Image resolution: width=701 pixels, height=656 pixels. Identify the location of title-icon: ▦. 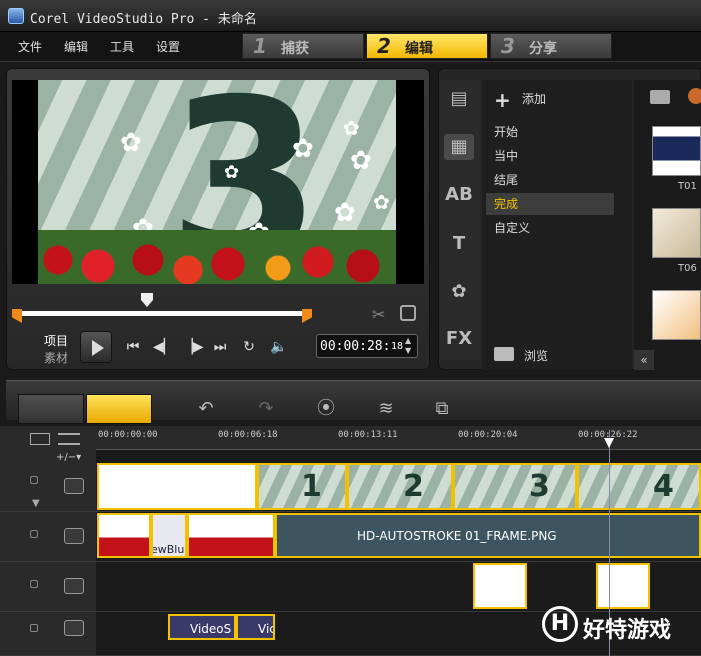
(459, 147).